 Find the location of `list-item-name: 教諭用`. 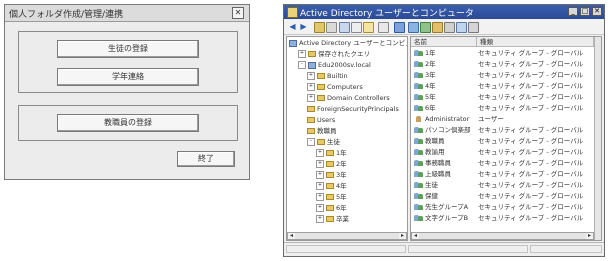

list-item-name: 教諭用 is located at coordinates (435, 152).